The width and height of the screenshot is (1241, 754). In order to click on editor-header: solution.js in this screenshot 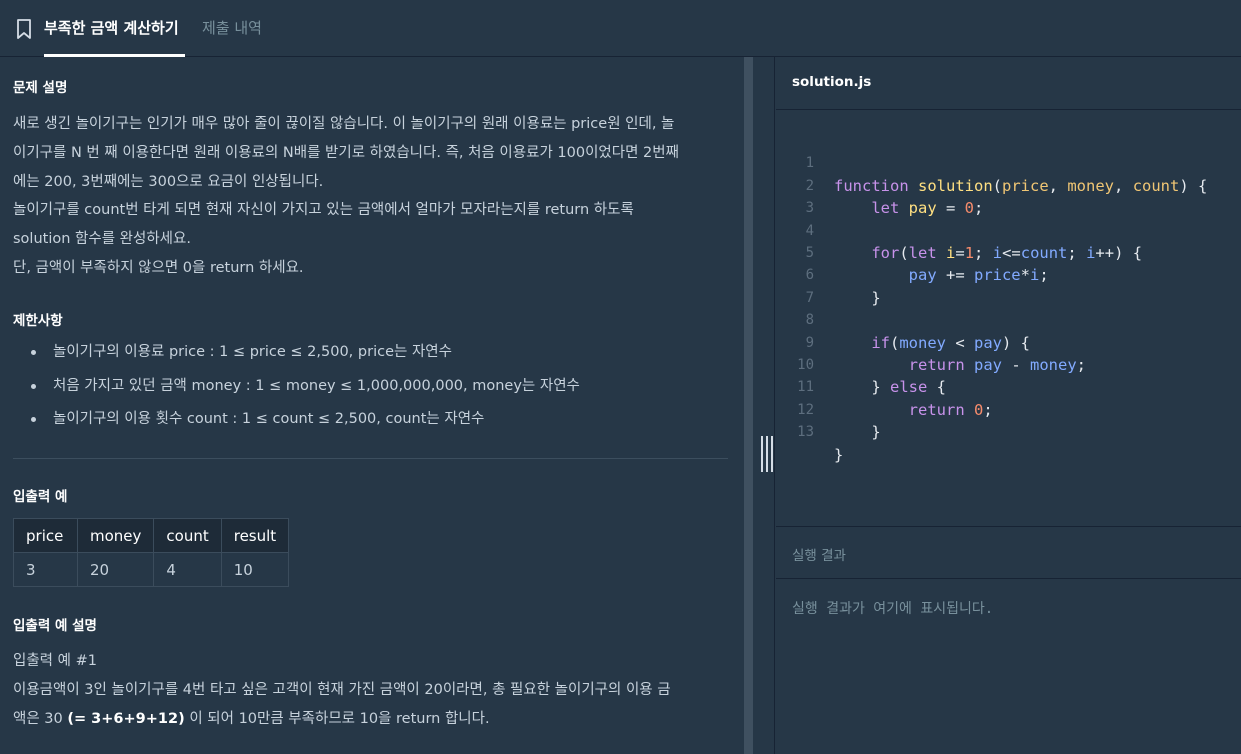, I will do `click(1008, 83)`.